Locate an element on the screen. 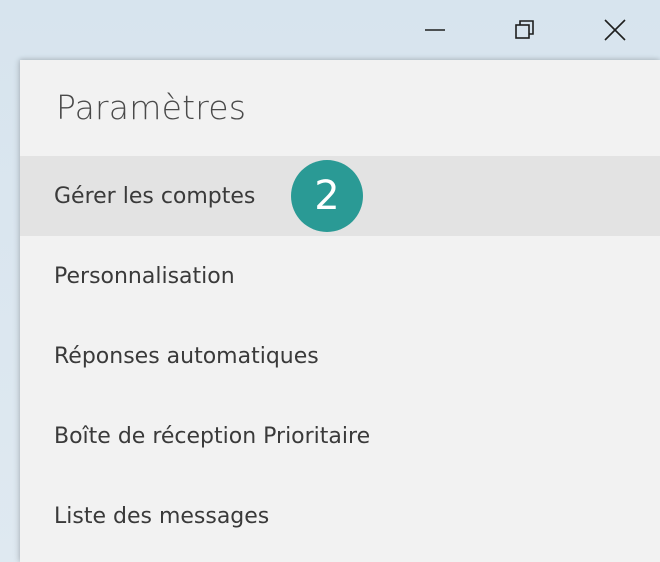  step-number: 2 is located at coordinates (327, 196).